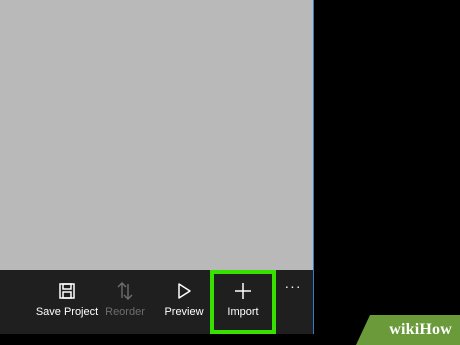 The image size is (460, 345). I want to click on import-button: Import, so click(243, 302).